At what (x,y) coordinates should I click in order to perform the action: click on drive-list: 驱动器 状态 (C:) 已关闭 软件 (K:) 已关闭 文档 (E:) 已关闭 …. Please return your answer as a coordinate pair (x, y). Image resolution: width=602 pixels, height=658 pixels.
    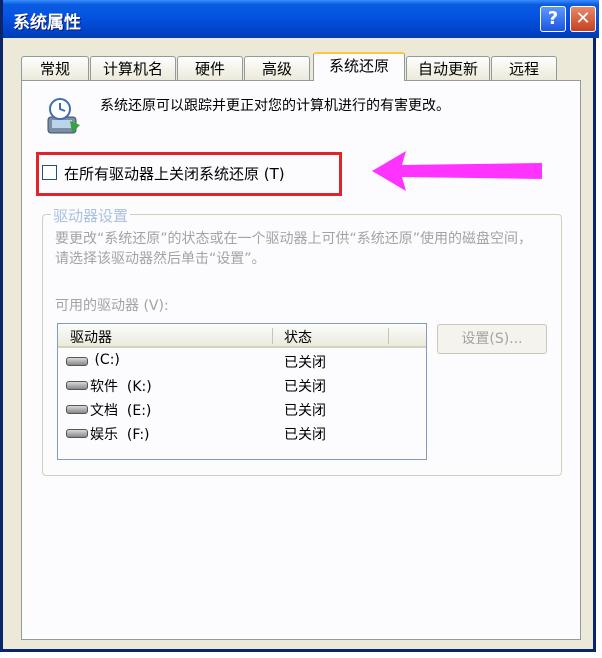
    Looking at the image, I should click on (242, 391).